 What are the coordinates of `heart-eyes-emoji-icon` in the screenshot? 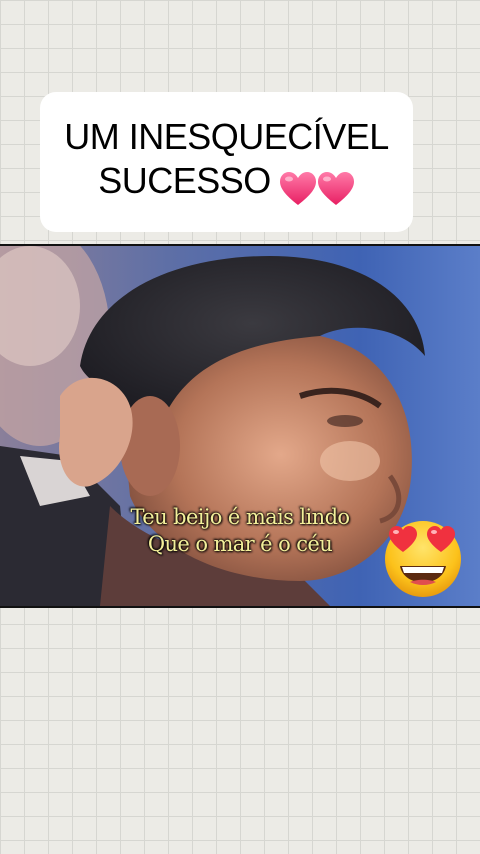 It's located at (423, 559).